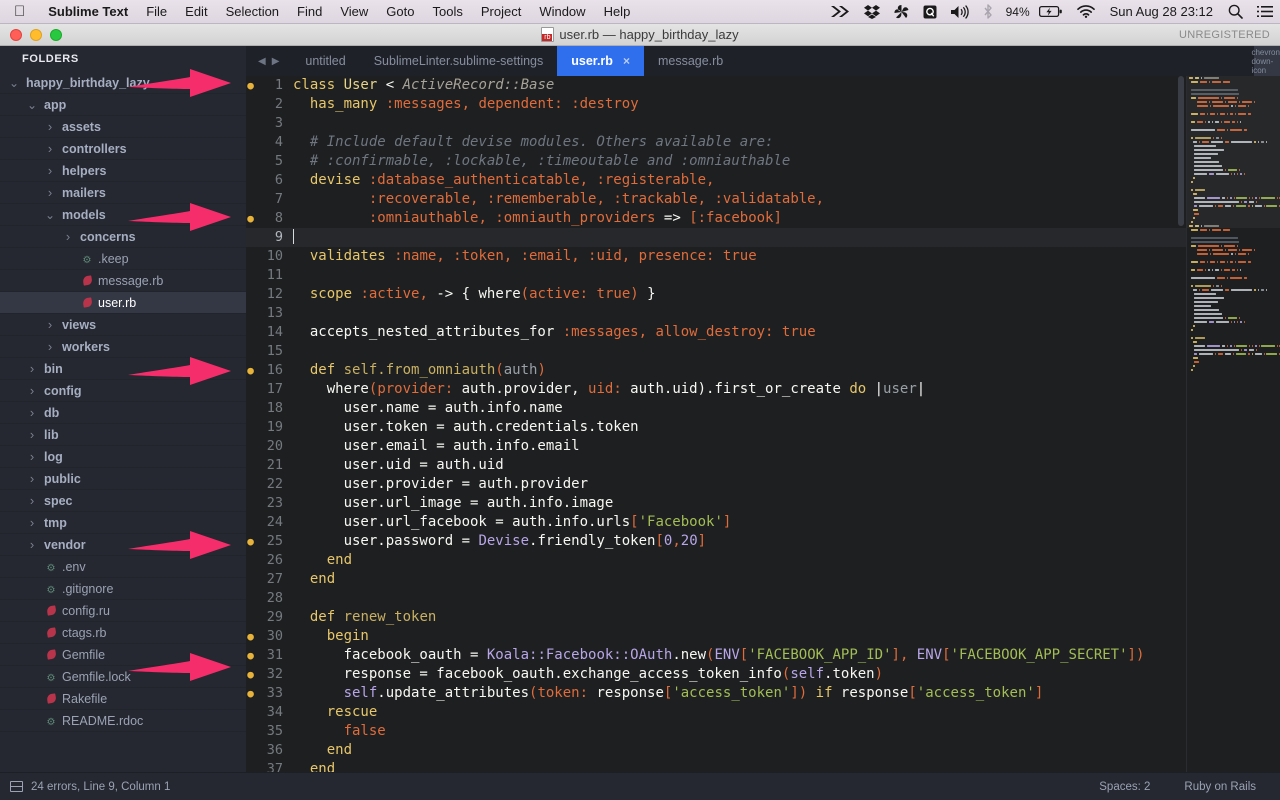  I want to click on tree-item-happy-birthday-lazy: ⌄ happy_birthday_lazy, so click(123, 83).